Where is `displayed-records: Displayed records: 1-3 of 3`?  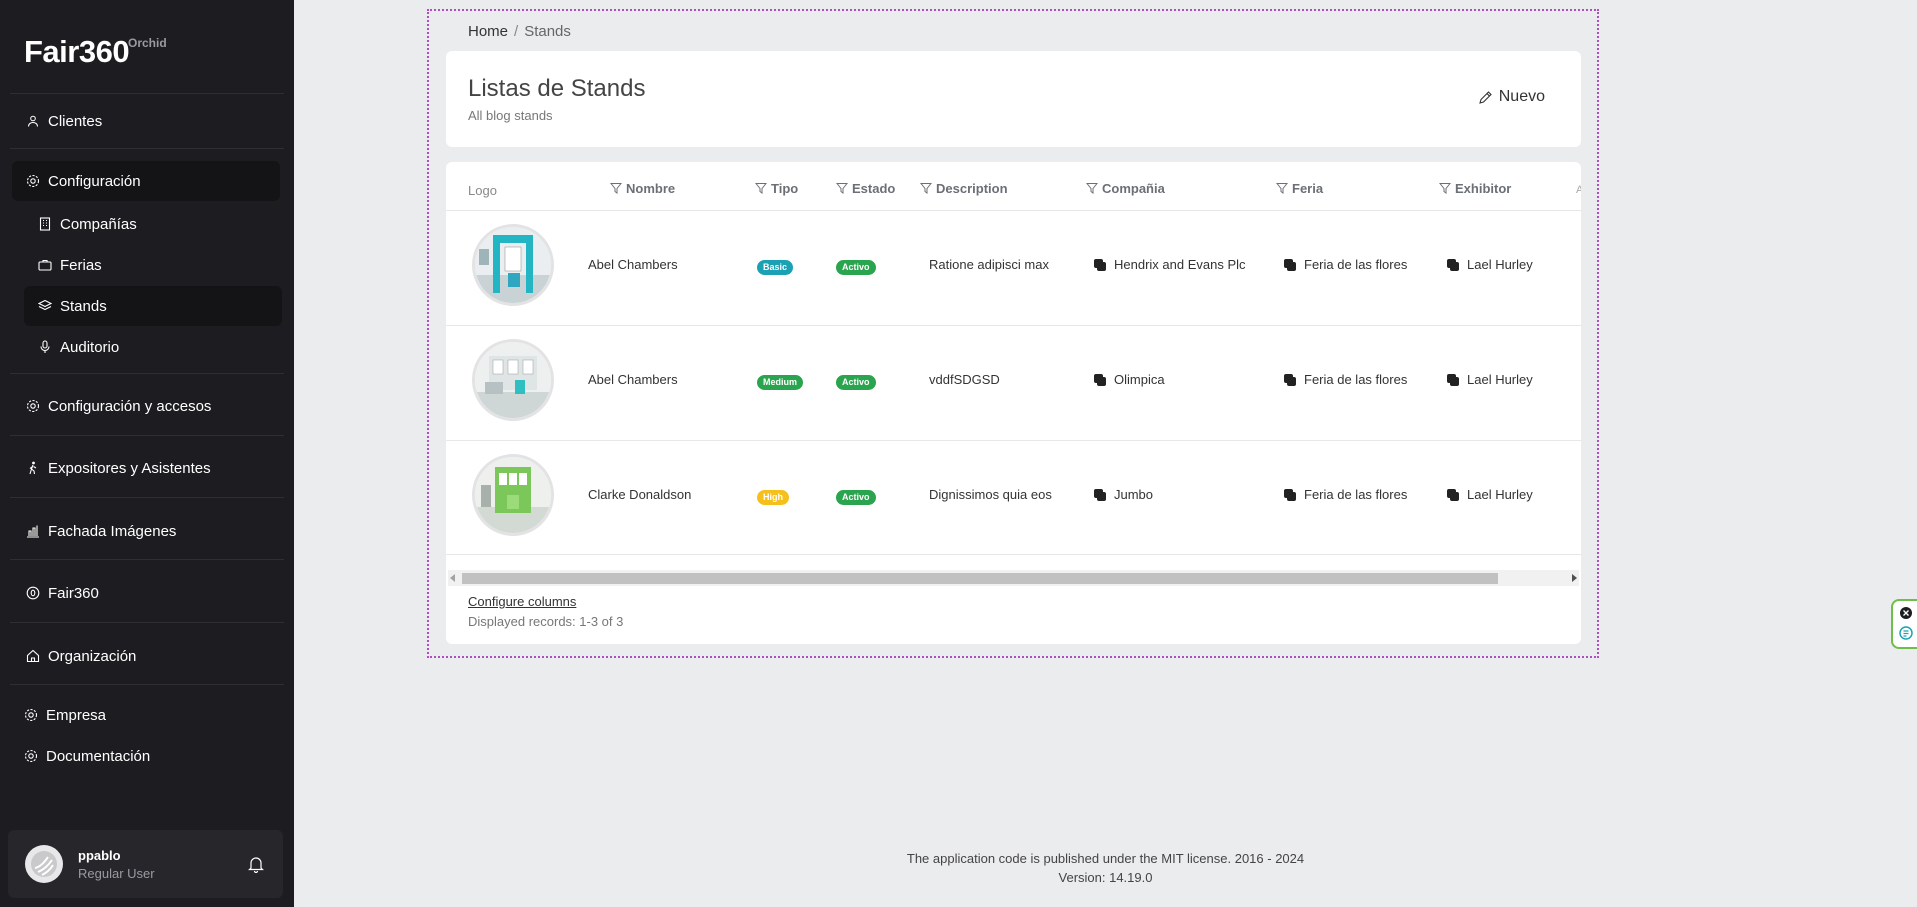
displayed-records: Displayed records: 1-3 of 3 is located at coordinates (546, 621).